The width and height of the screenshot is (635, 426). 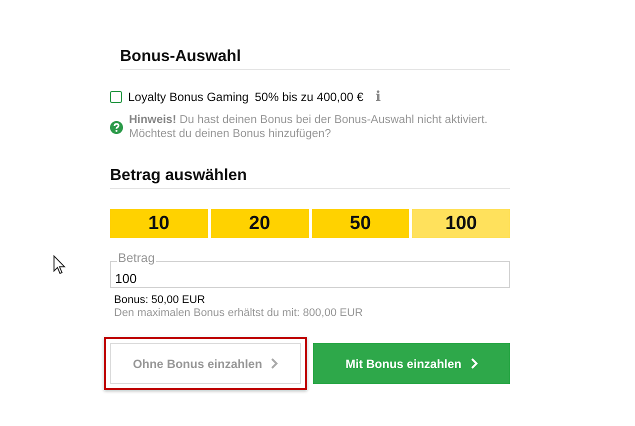 What do you see at coordinates (136, 258) in the screenshot?
I see `field-label: Betrag` at bounding box center [136, 258].